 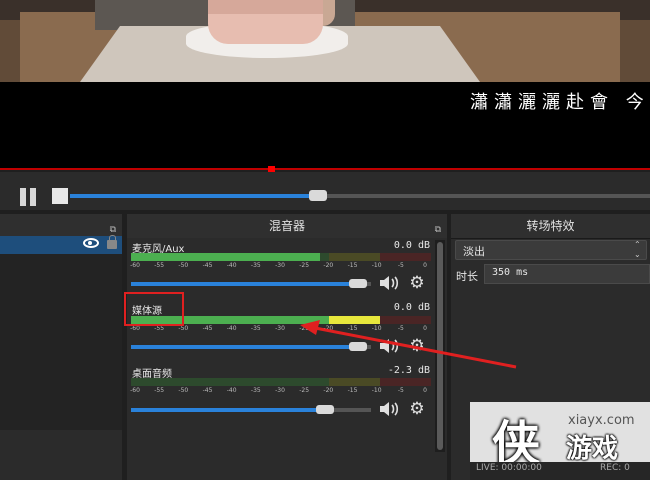 What do you see at coordinates (154, 309) in the screenshot?
I see `annotation-highlight-box` at bounding box center [154, 309].